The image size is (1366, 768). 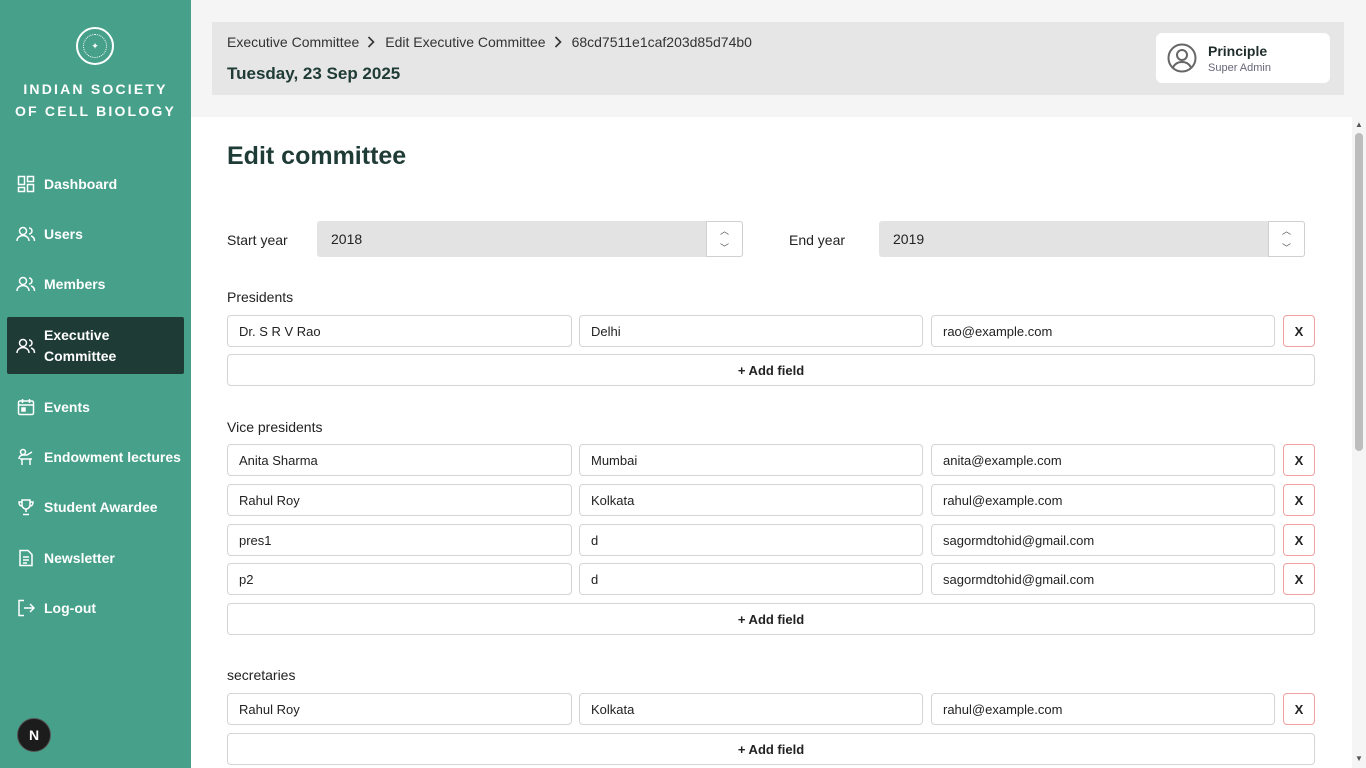 What do you see at coordinates (751, 460) in the screenshot?
I see `city-field: Mumbai` at bounding box center [751, 460].